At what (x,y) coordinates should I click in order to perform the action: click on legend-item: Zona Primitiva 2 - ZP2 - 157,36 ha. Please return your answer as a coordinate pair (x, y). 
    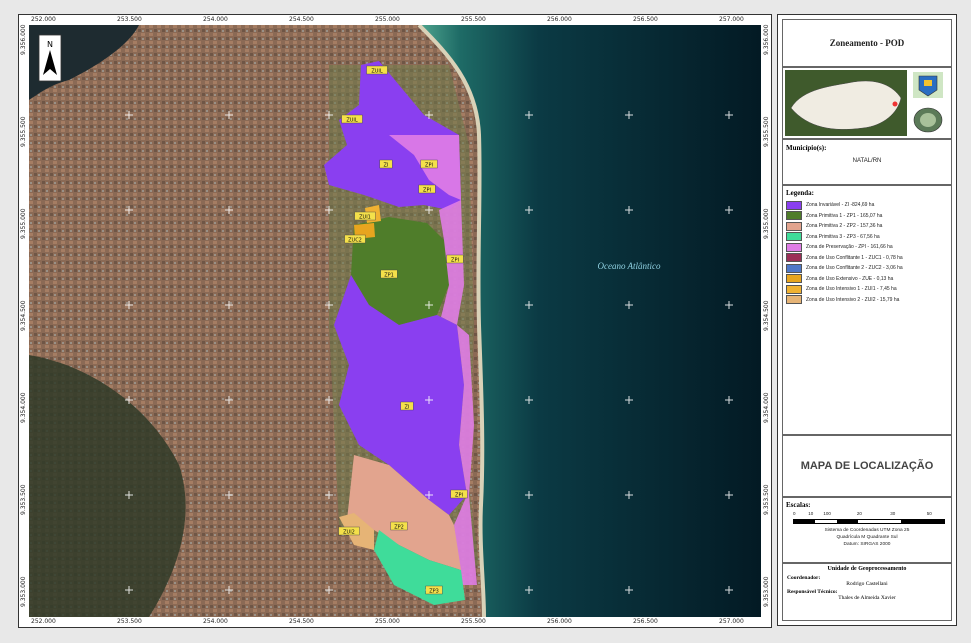
    Looking at the image, I should click on (867, 226).